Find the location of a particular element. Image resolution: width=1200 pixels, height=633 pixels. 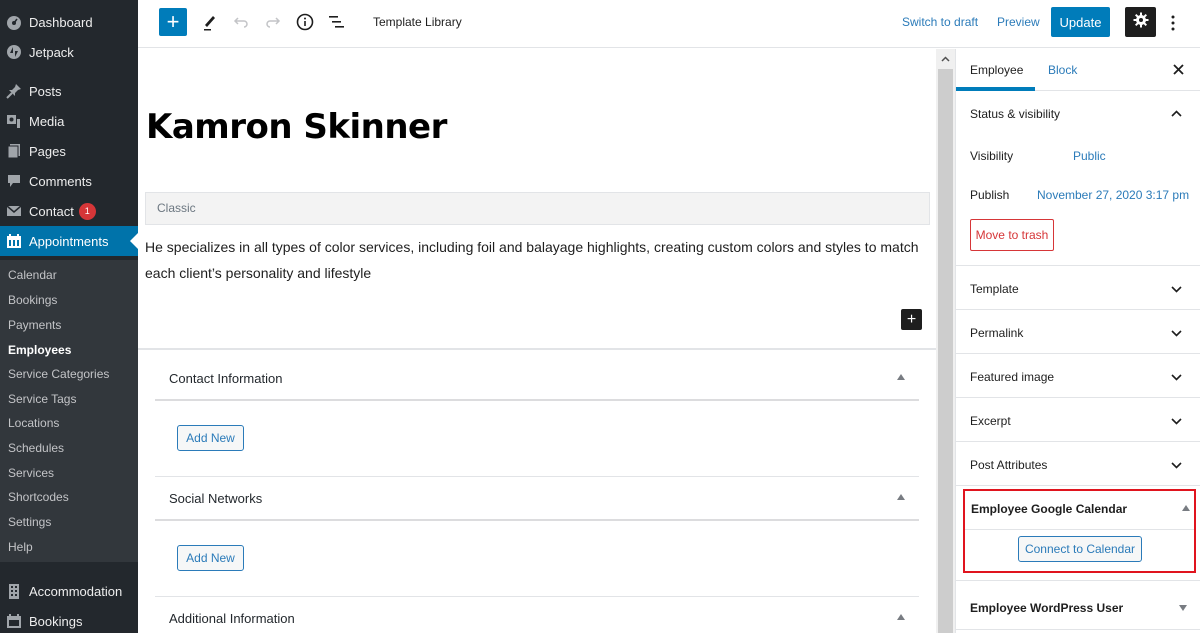

submenu-help: Help is located at coordinates (20, 547).